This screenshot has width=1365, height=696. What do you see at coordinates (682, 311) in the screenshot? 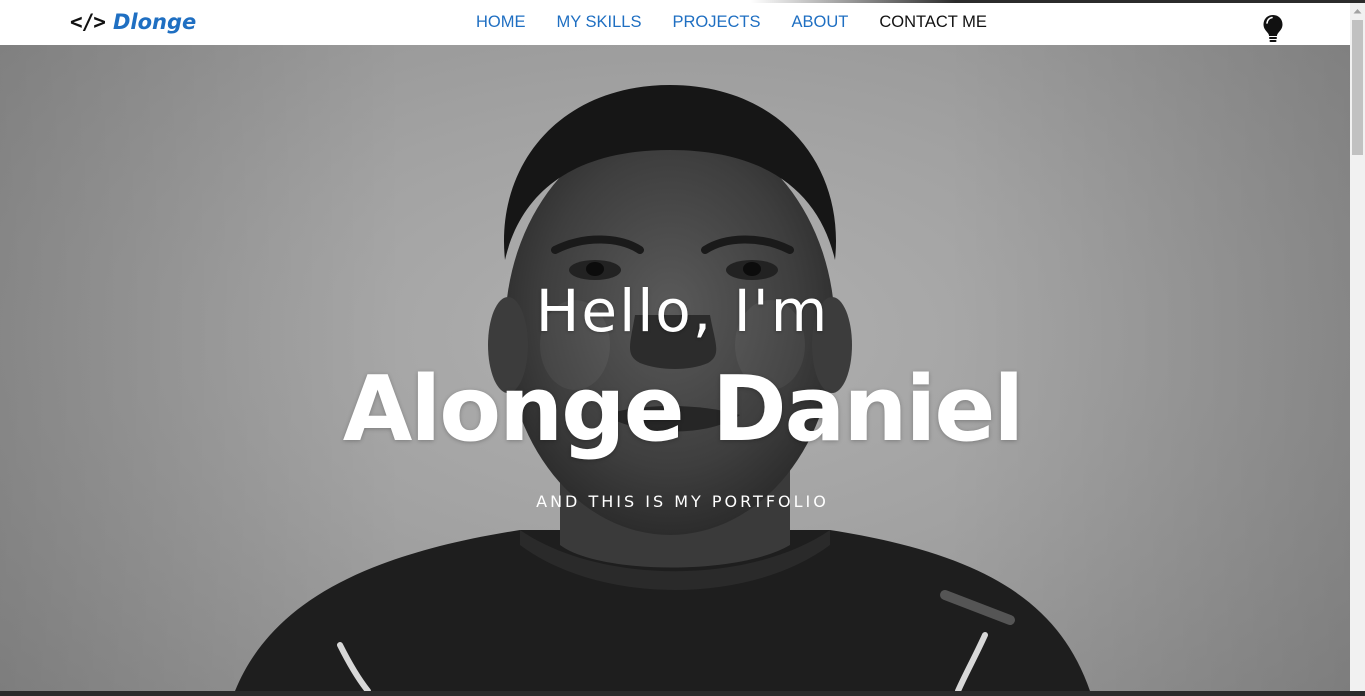
I see `hero-greeting: Hello, I'm` at bounding box center [682, 311].